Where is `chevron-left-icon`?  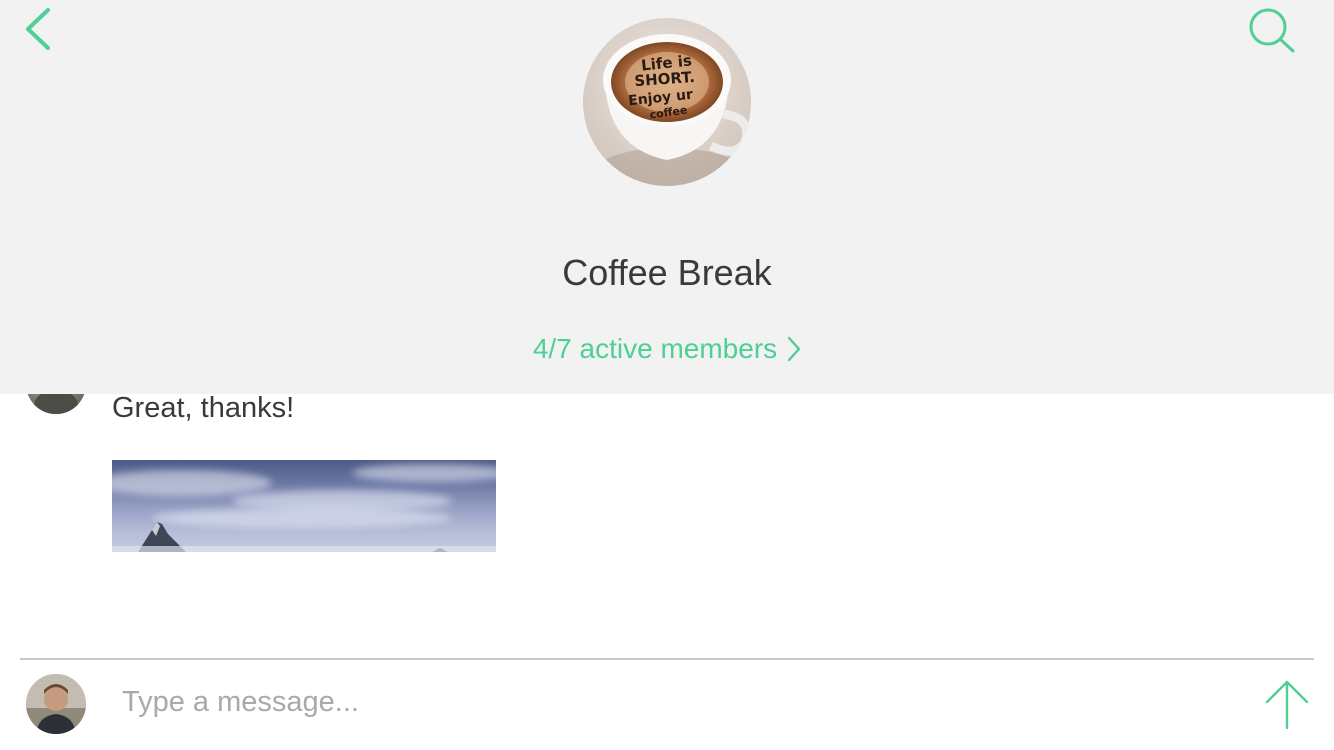 chevron-left-icon is located at coordinates (38, 29).